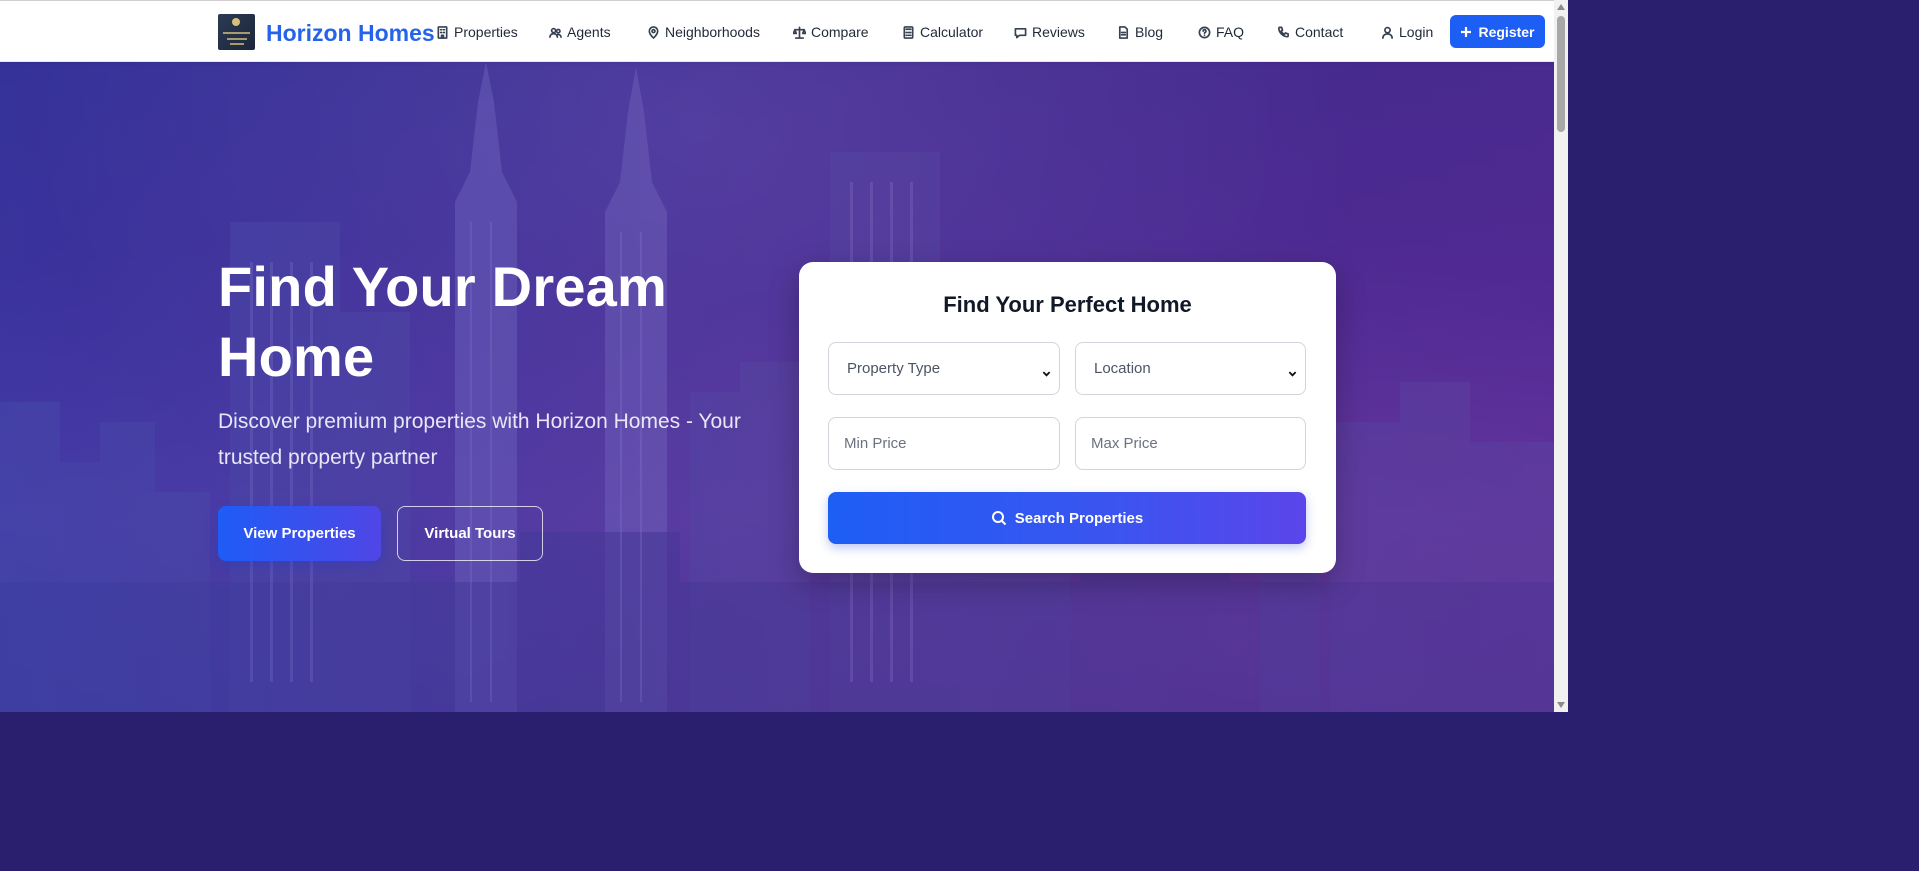 The image size is (1919, 871). What do you see at coordinates (1190, 368) in the screenshot?
I see `location-select: Location` at bounding box center [1190, 368].